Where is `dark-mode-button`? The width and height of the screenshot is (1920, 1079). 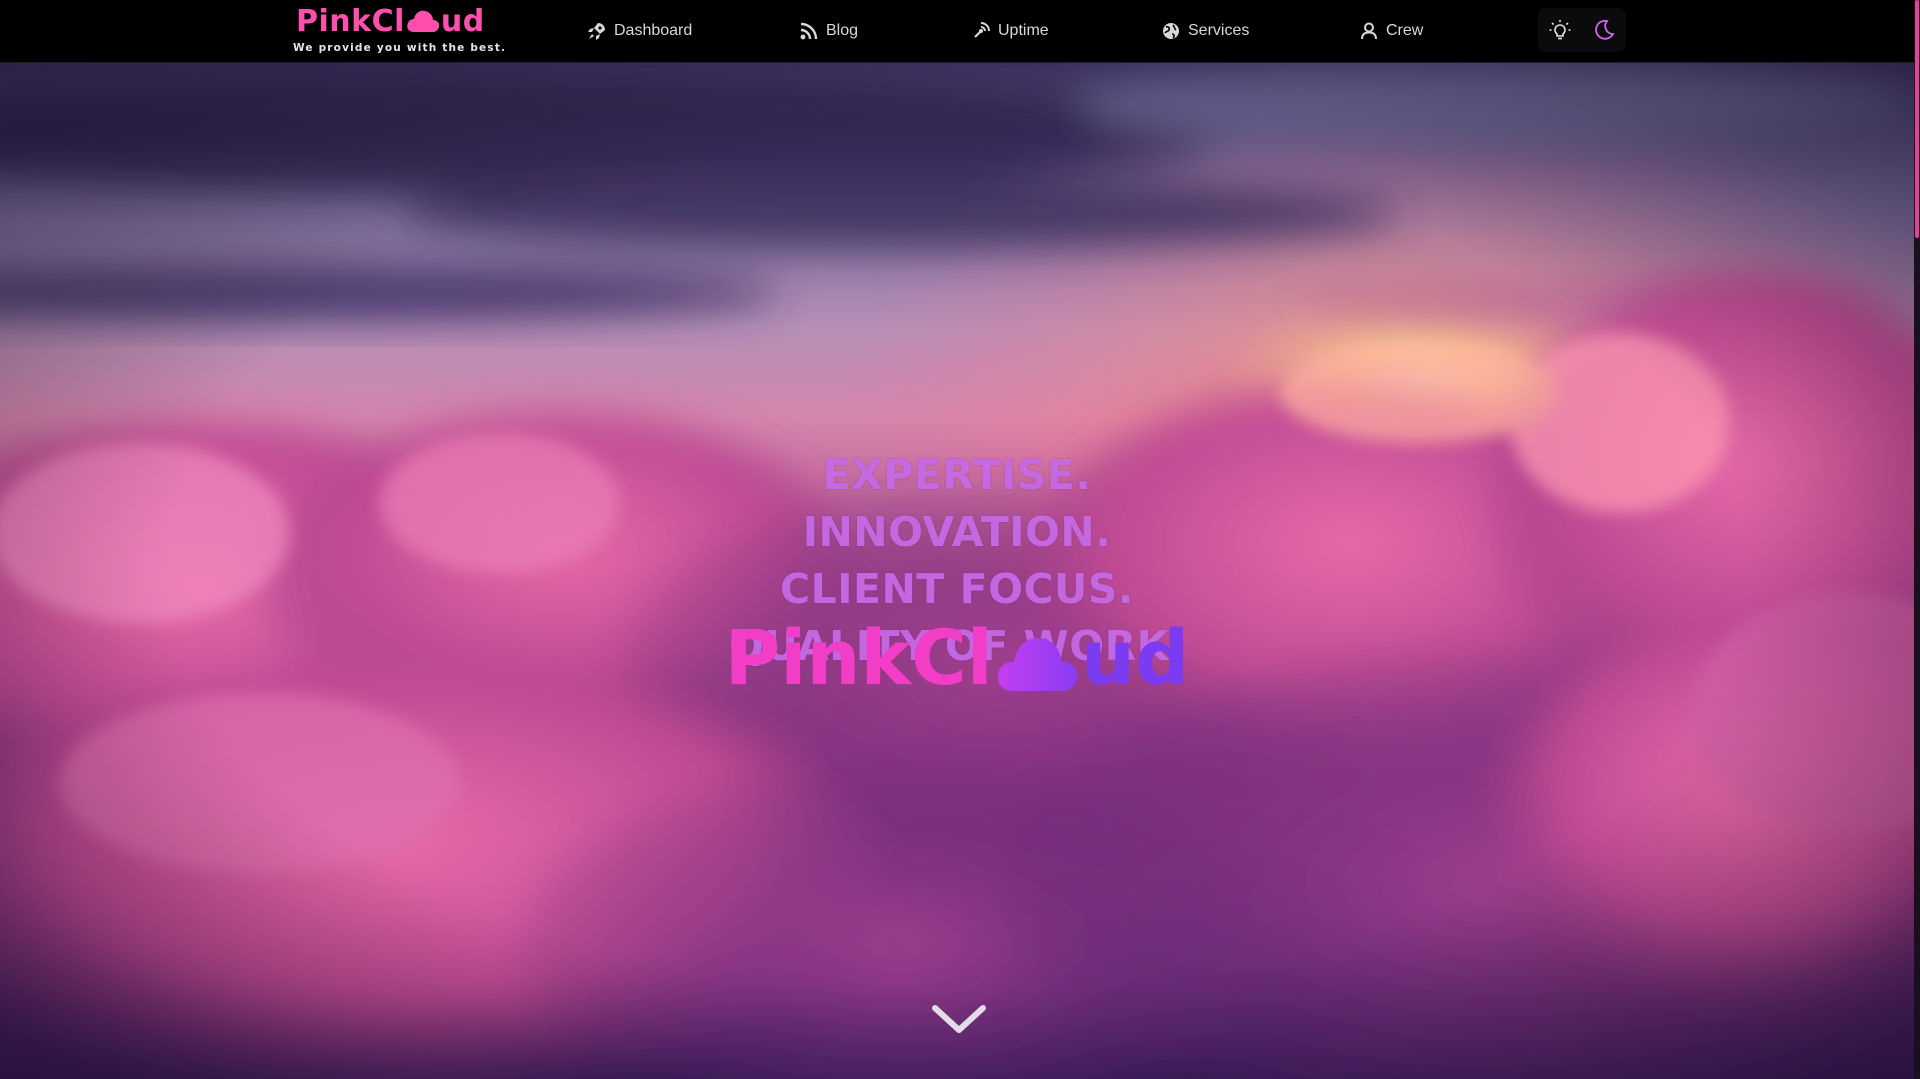
dark-mode-button is located at coordinates (1604, 30).